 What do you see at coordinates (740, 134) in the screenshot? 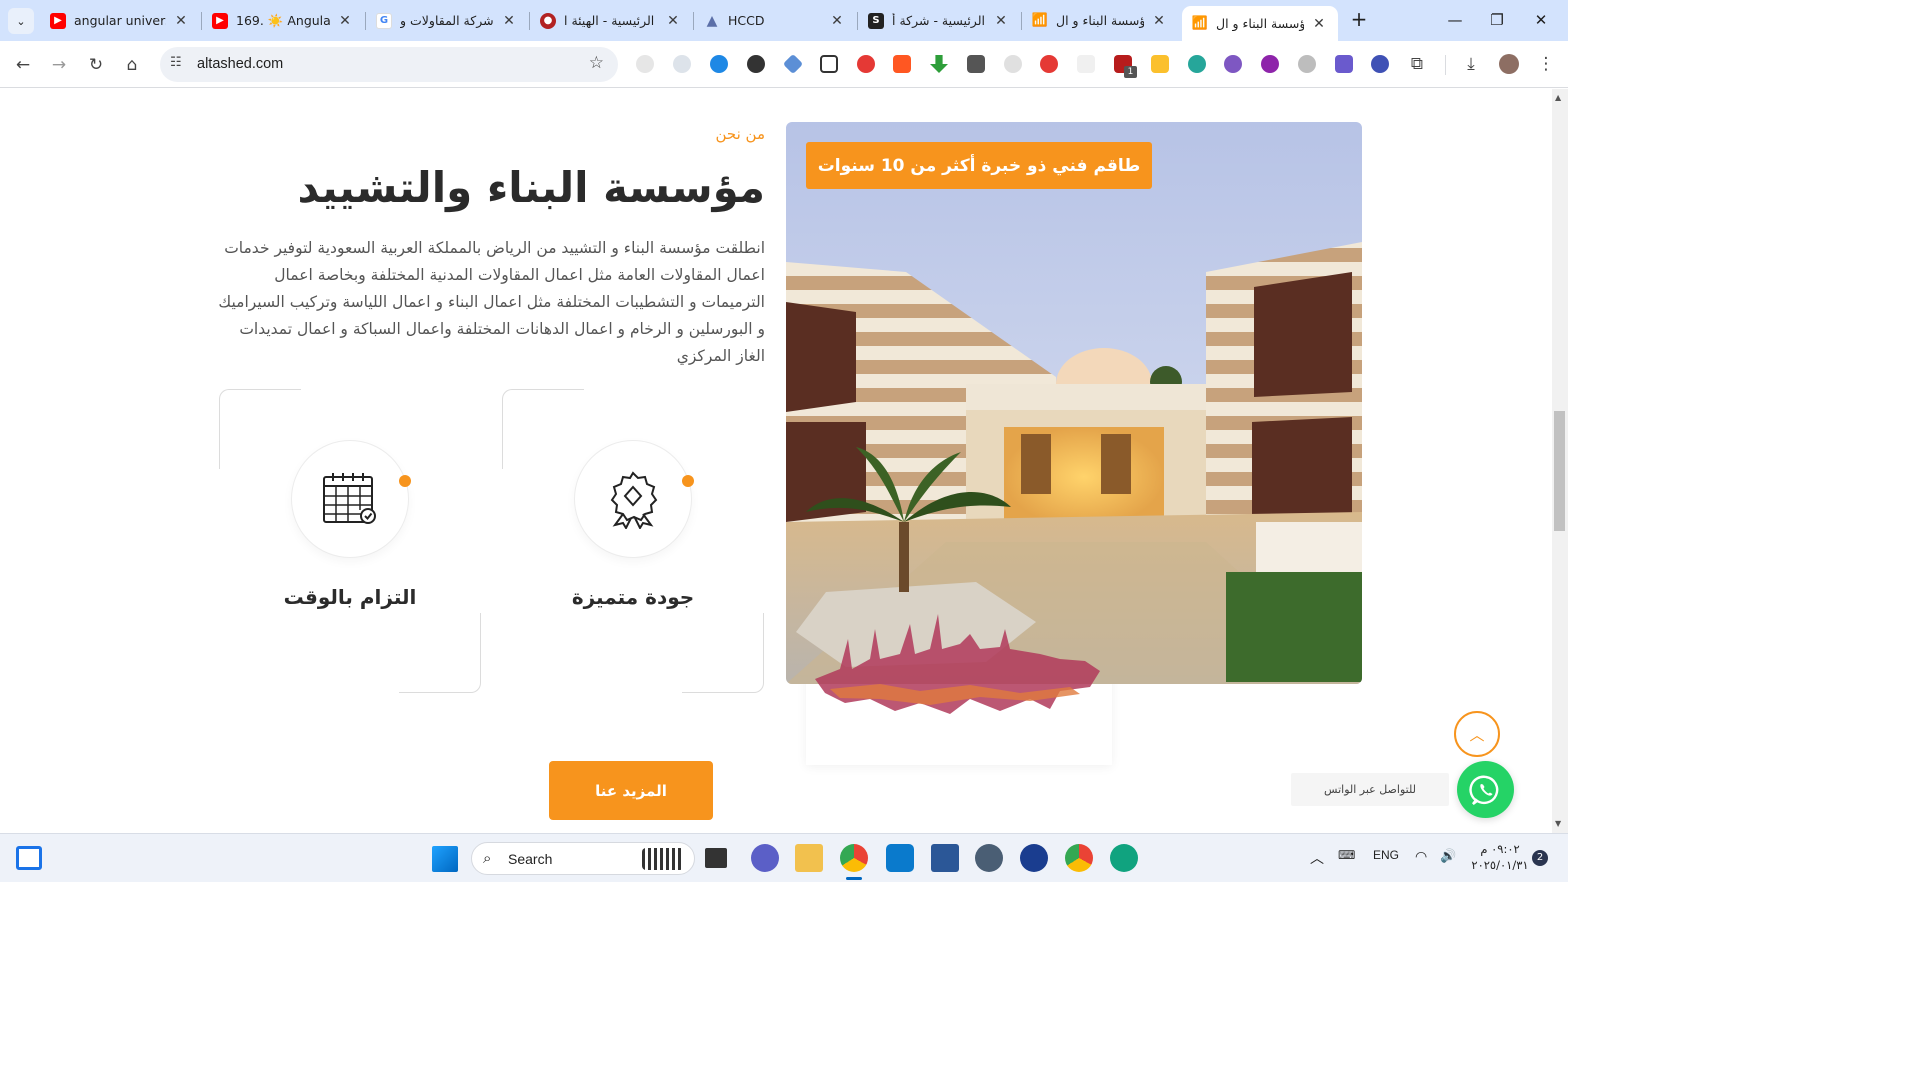
I see `section-kicker: من نحن` at bounding box center [740, 134].